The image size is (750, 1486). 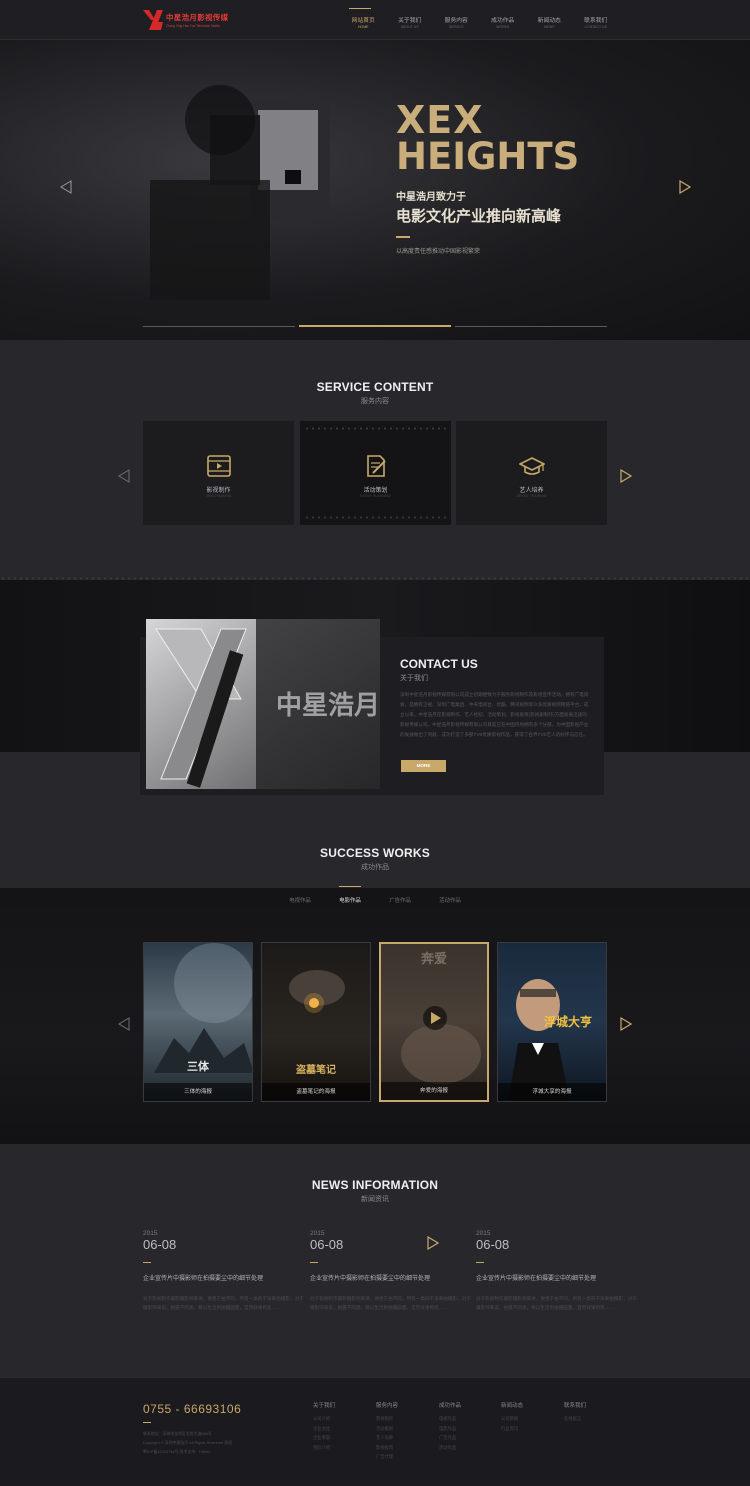 What do you see at coordinates (375, 473) in the screenshot?
I see `service-card-event: 活动策划 EVENT PLANNING` at bounding box center [375, 473].